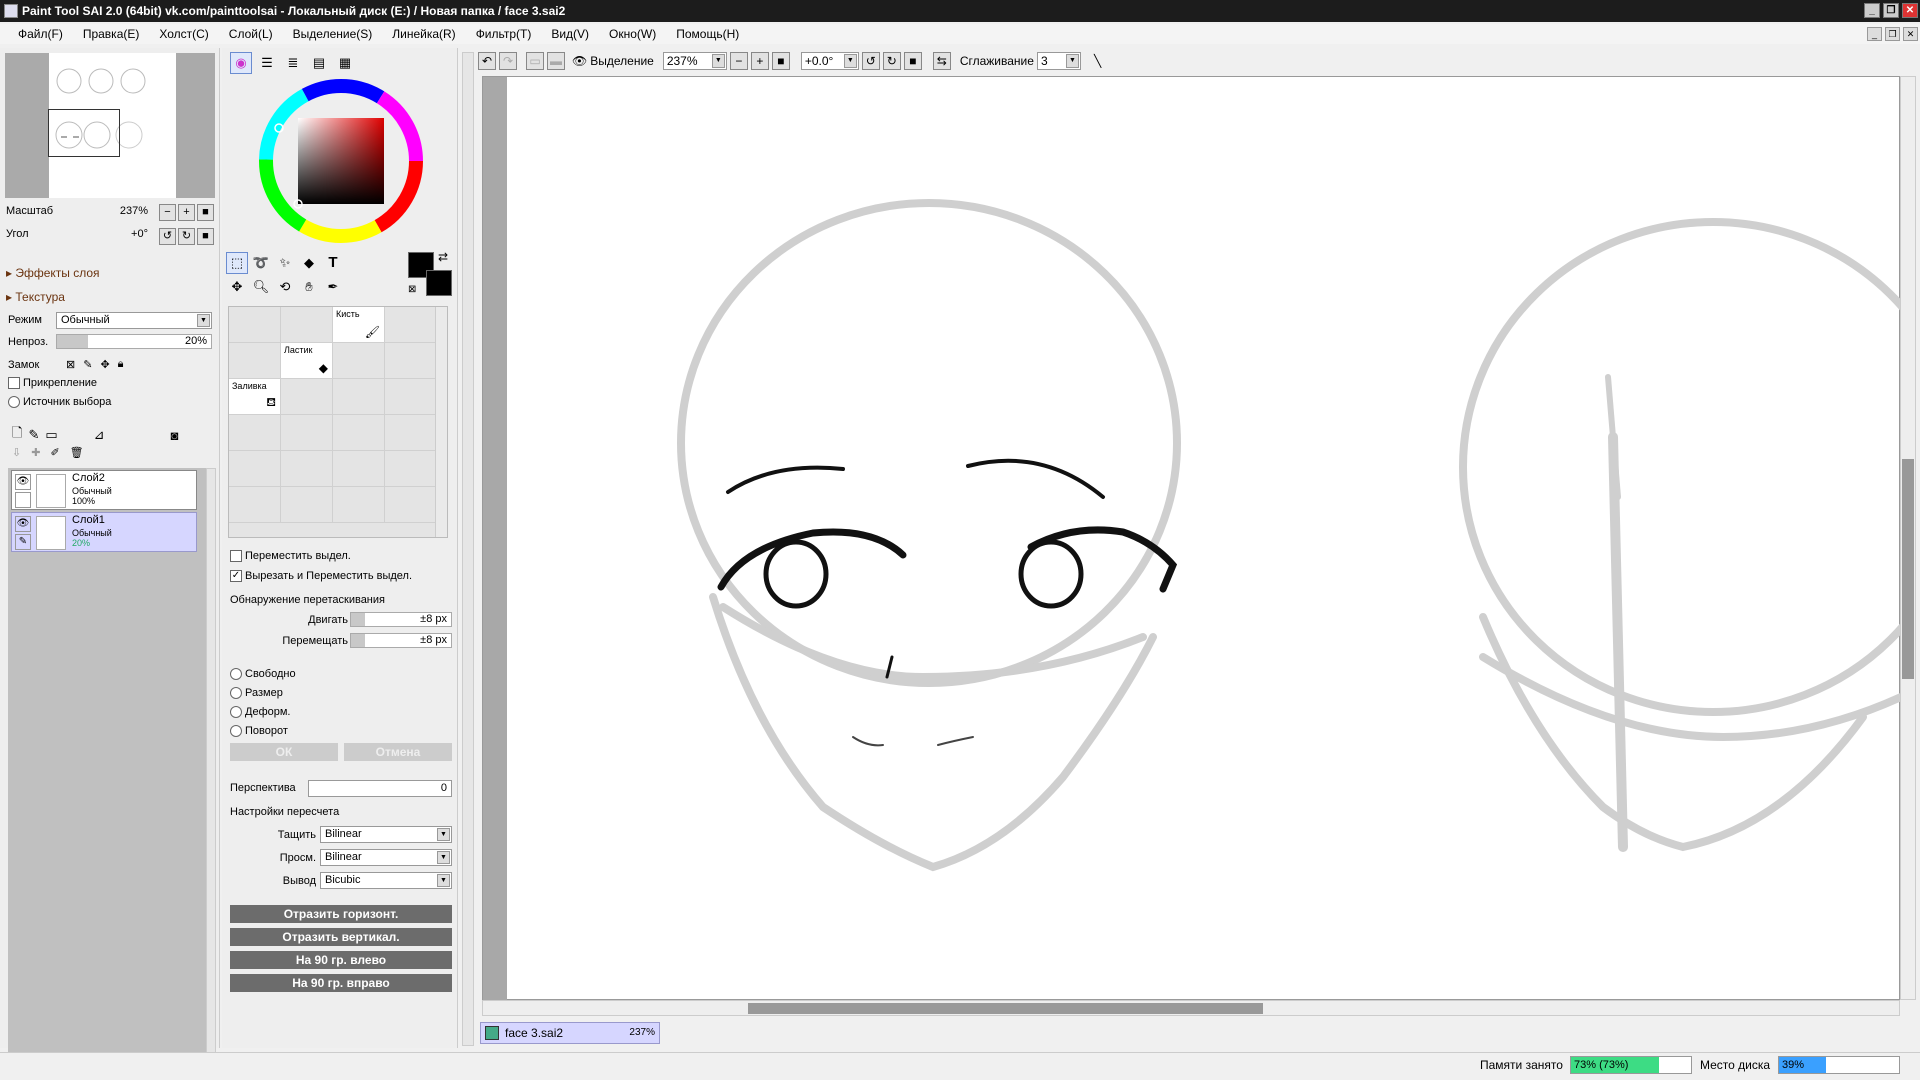  Describe the element at coordinates (99, 435) in the screenshot. I see `perspective-ruler-icon: ⊿` at that location.